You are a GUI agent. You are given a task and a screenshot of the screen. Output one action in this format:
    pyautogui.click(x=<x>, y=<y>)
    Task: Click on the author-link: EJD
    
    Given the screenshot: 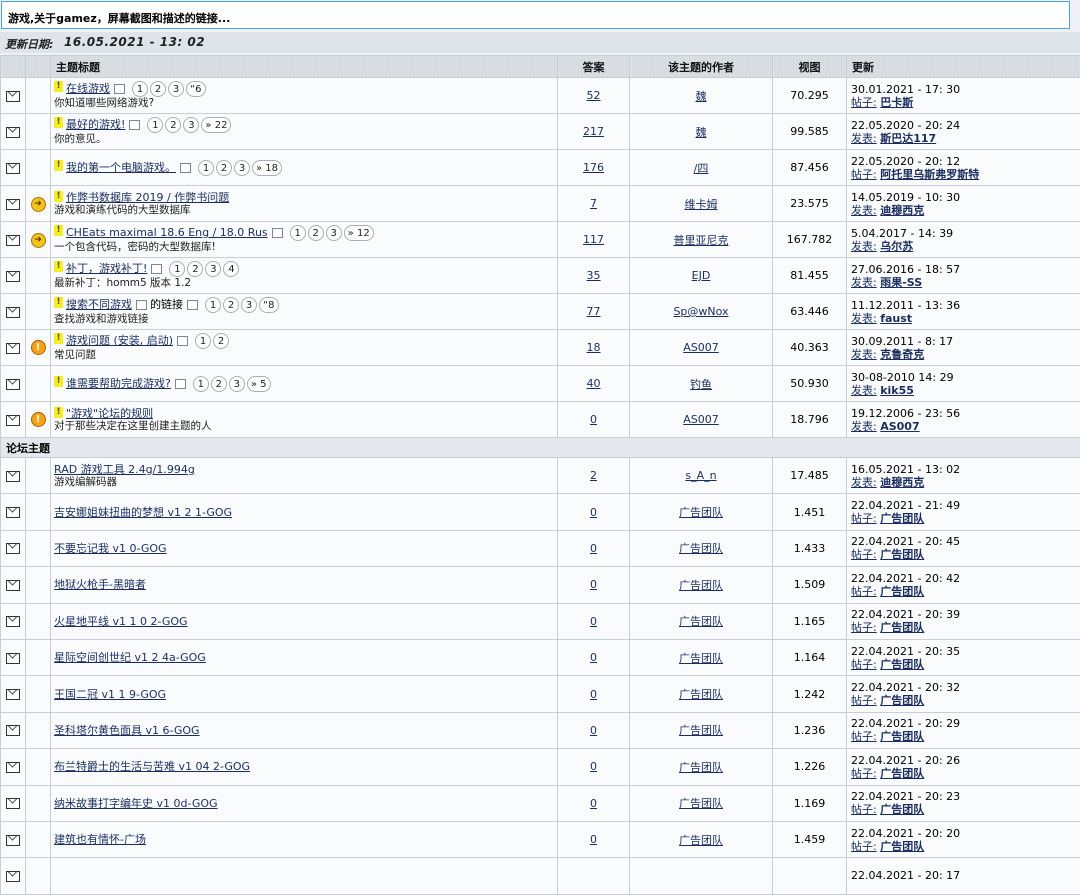 What is the action you would take?
    pyautogui.click(x=701, y=275)
    